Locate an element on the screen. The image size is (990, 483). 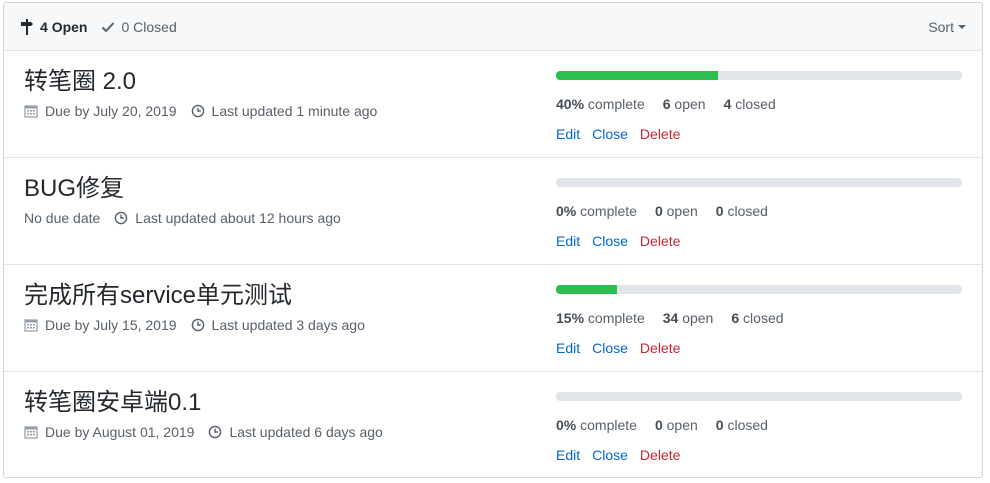
closed-label: Closed is located at coordinates (155, 26).